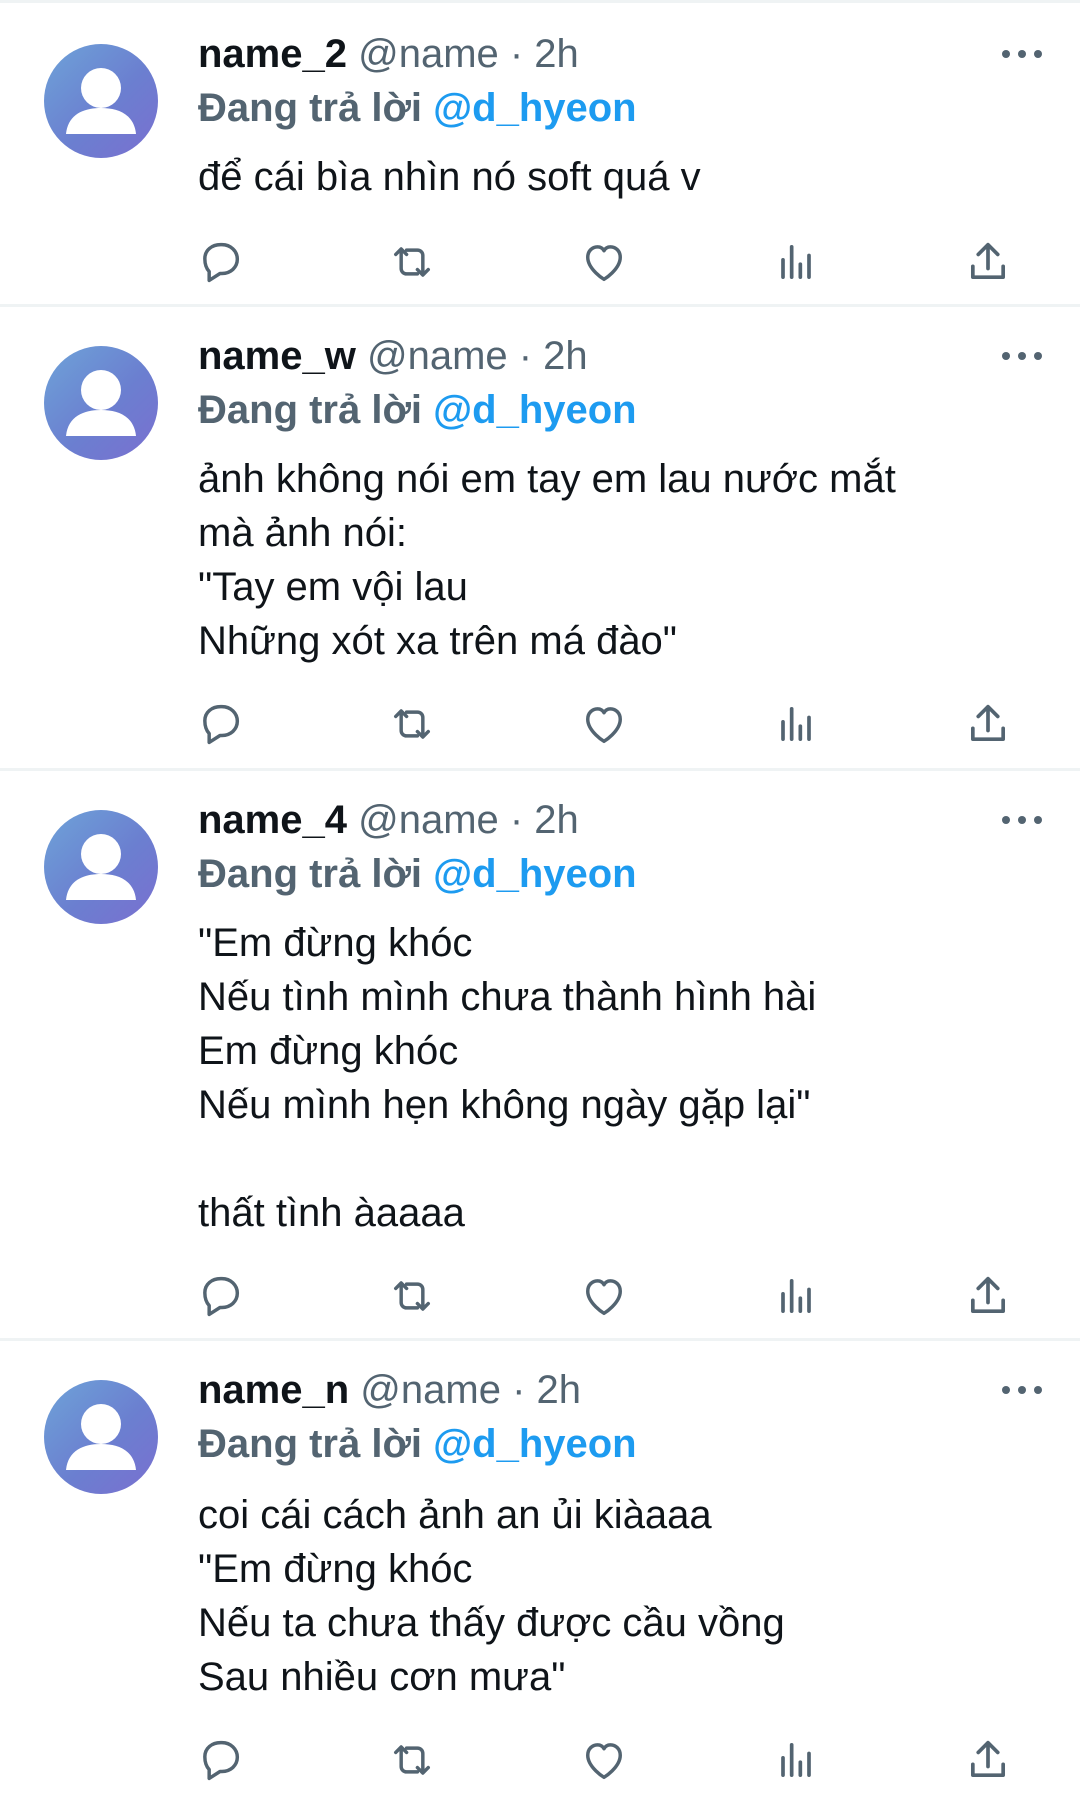 This screenshot has width=1080, height=1800. What do you see at coordinates (618, 1159) in the screenshot?
I see `tweet-text-line` at bounding box center [618, 1159].